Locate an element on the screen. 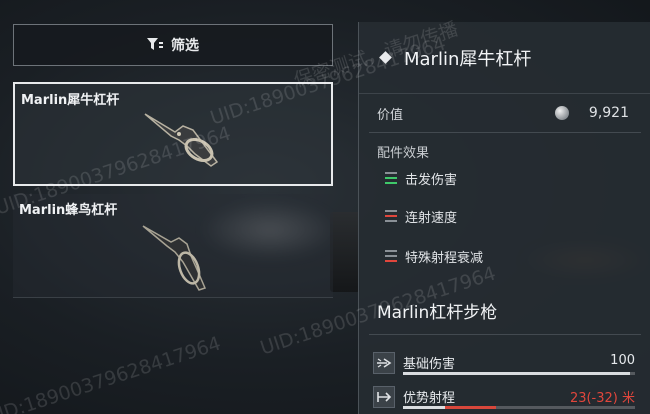 This screenshot has width=650, height=414. value-amount: 9,921 is located at coordinates (608, 113).